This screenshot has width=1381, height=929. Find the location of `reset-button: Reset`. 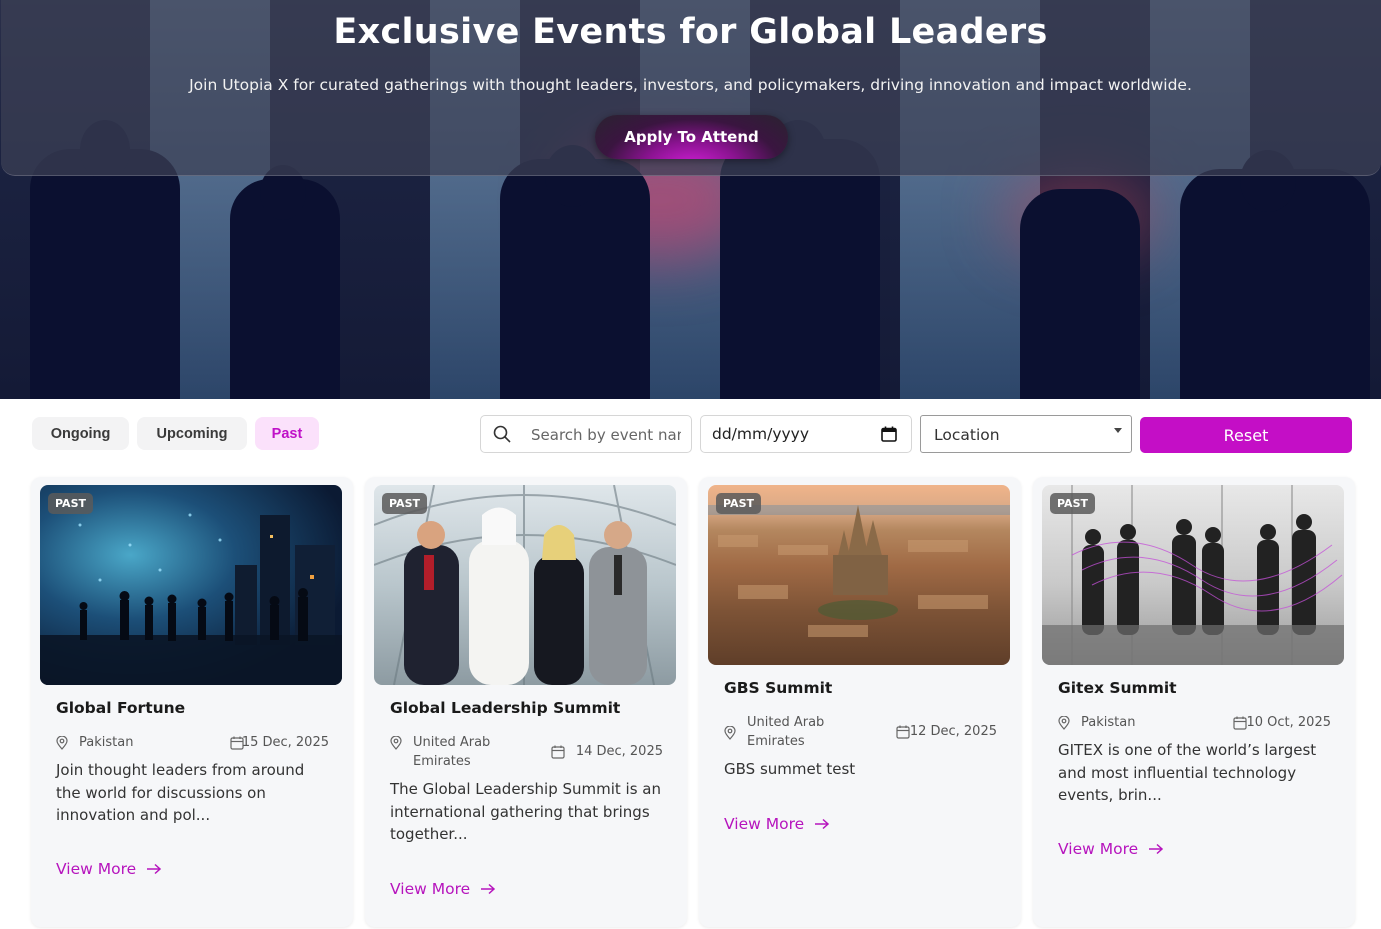

reset-button: Reset is located at coordinates (1246, 435).